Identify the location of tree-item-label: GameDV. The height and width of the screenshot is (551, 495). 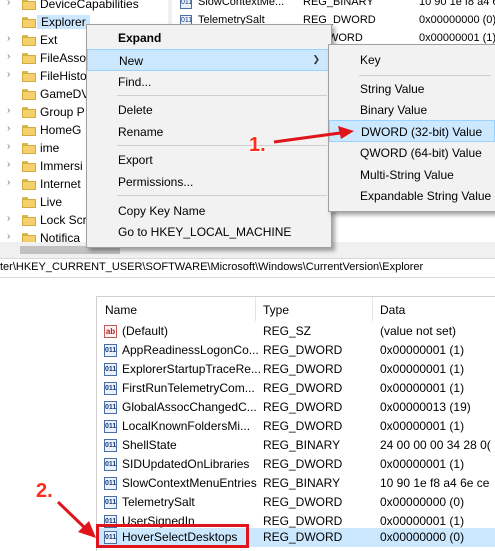
(65, 94).